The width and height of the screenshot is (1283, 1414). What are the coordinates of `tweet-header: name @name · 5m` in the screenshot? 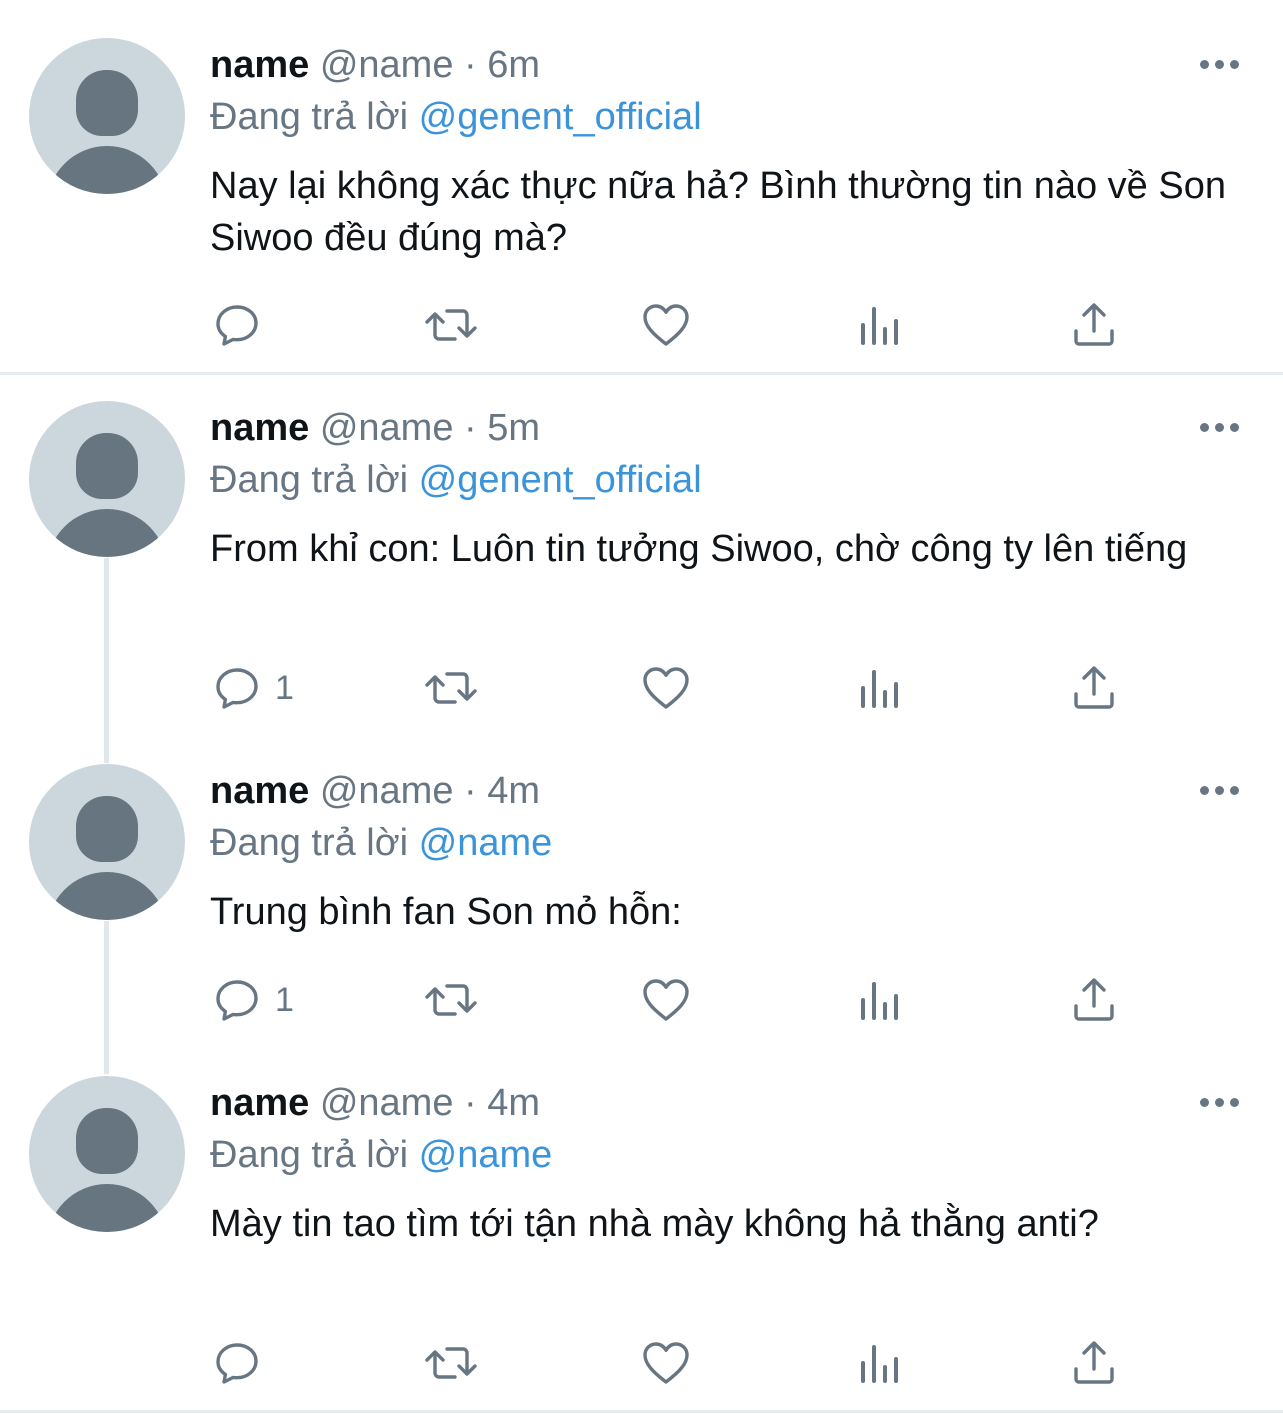 It's located at (375, 428).